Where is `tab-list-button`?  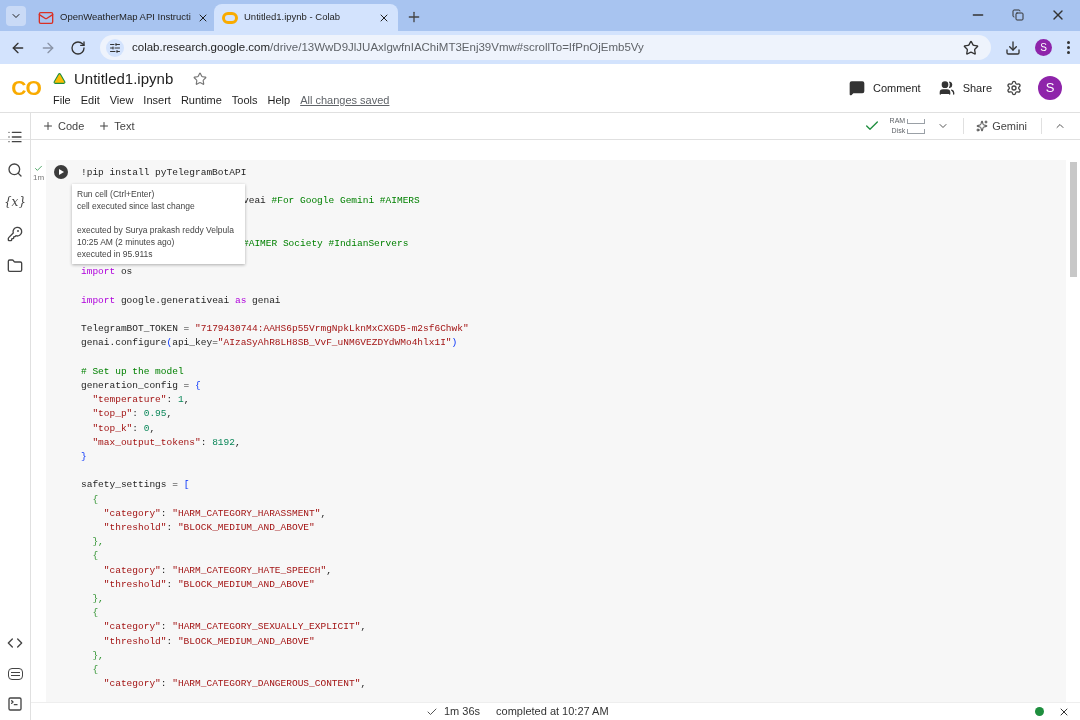
tab-list-button is located at coordinates (16, 16).